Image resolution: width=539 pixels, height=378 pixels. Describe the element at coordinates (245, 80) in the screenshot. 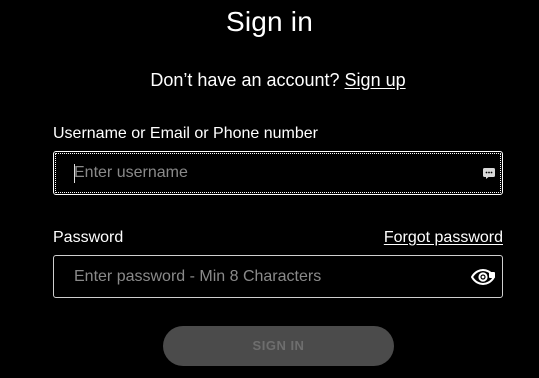

I see `signup-prompt-text: Don’t have an account?` at that location.